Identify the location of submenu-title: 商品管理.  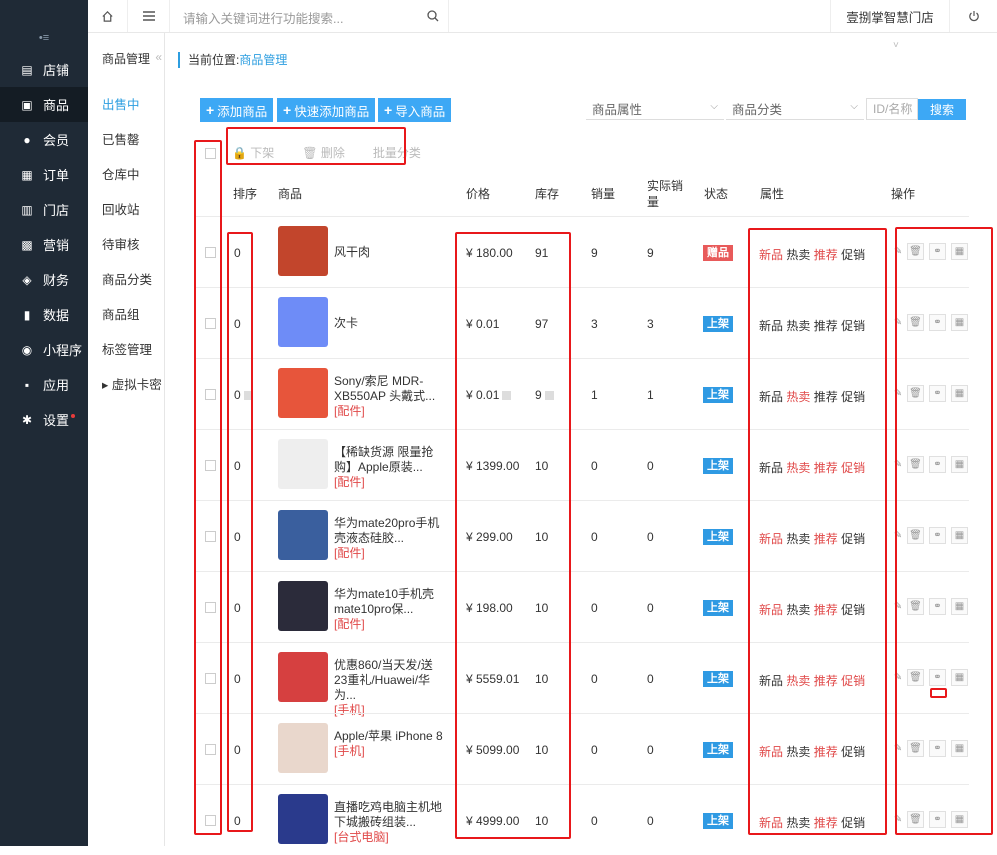
(126, 59).